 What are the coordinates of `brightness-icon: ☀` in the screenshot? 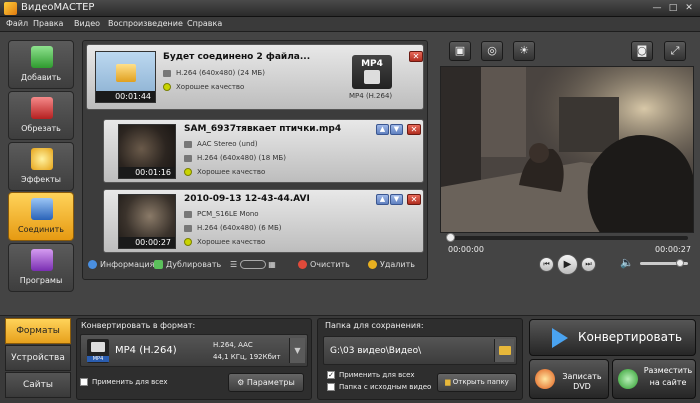 It's located at (524, 51).